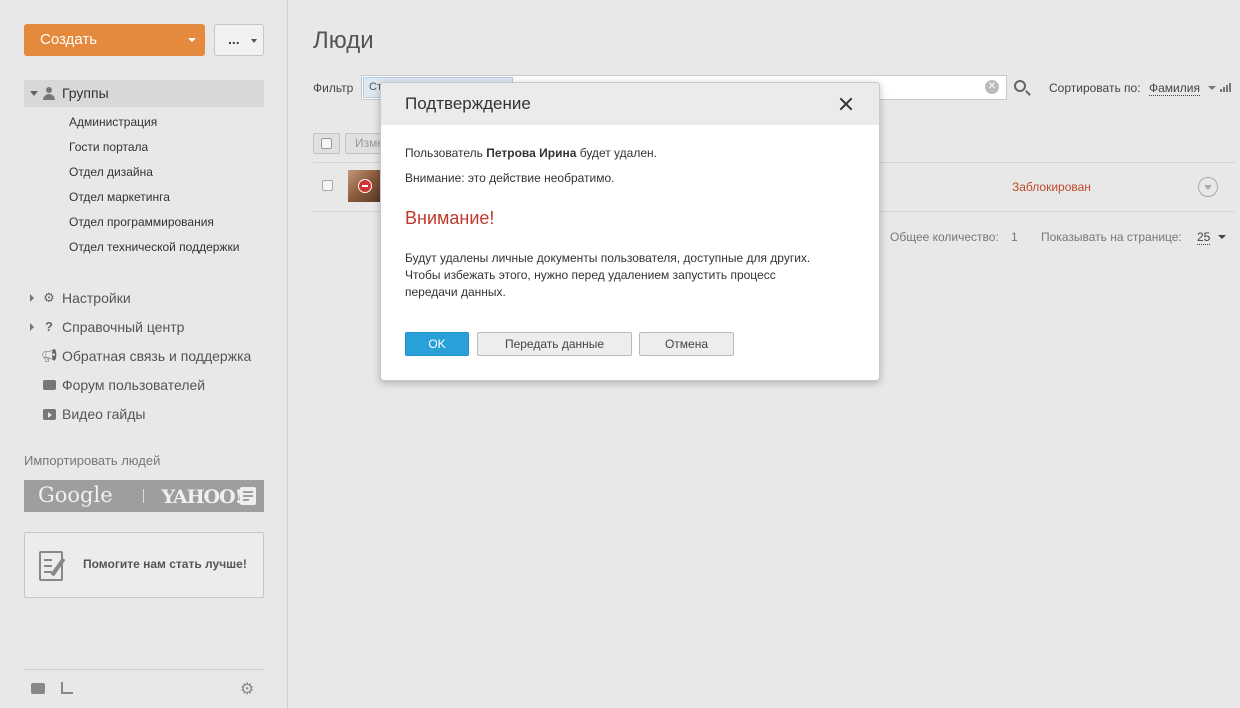 Image resolution: width=1240 pixels, height=708 pixels. What do you see at coordinates (554, 344) in the screenshot?
I see `transfer-data-button: Передать данные` at bounding box center [554, 344].